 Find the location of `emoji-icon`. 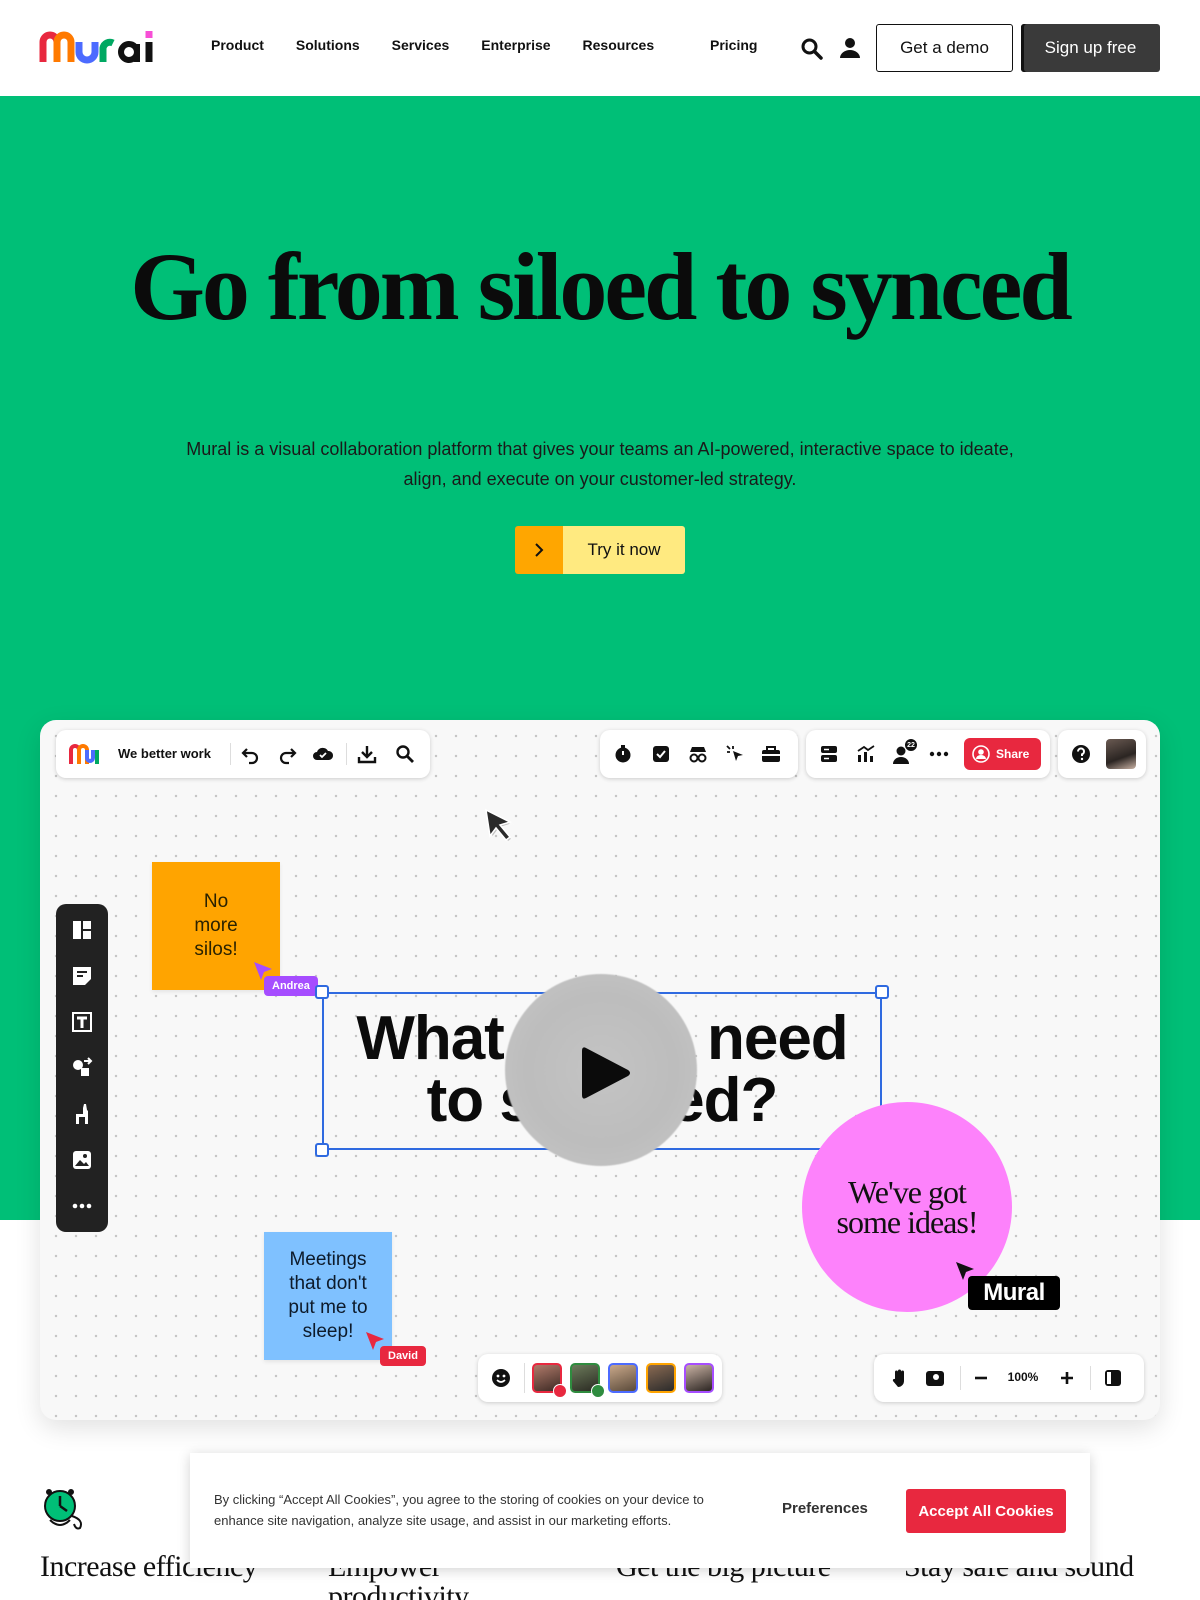

emoji-icon is located at coordinates (501, 1378).